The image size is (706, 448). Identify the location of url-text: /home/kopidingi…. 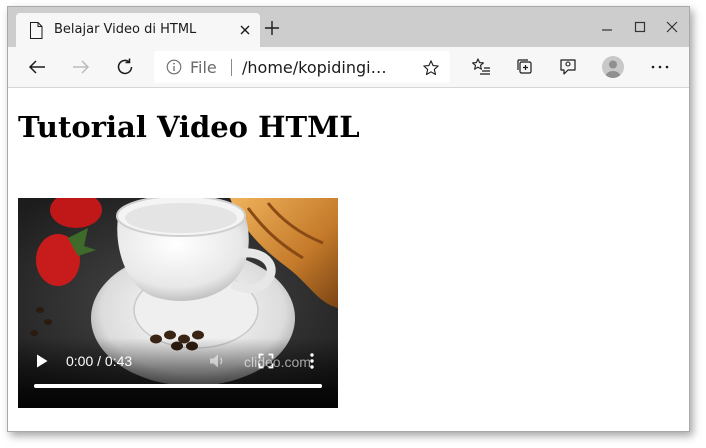
(322, 67).